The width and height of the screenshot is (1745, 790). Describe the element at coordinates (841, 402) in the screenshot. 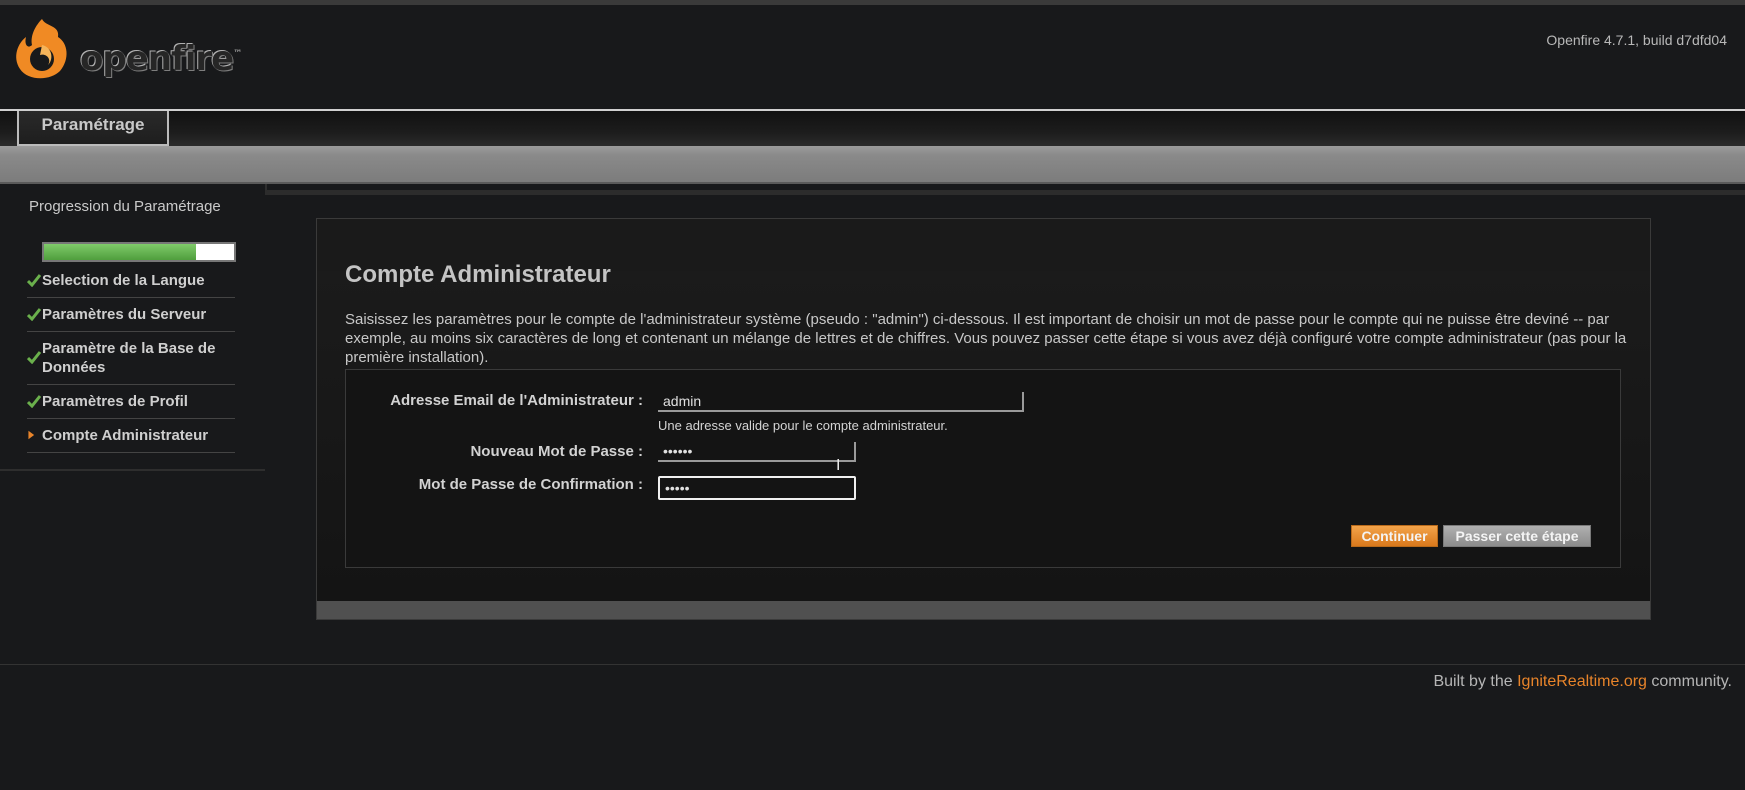

I see `email-field` at that location.